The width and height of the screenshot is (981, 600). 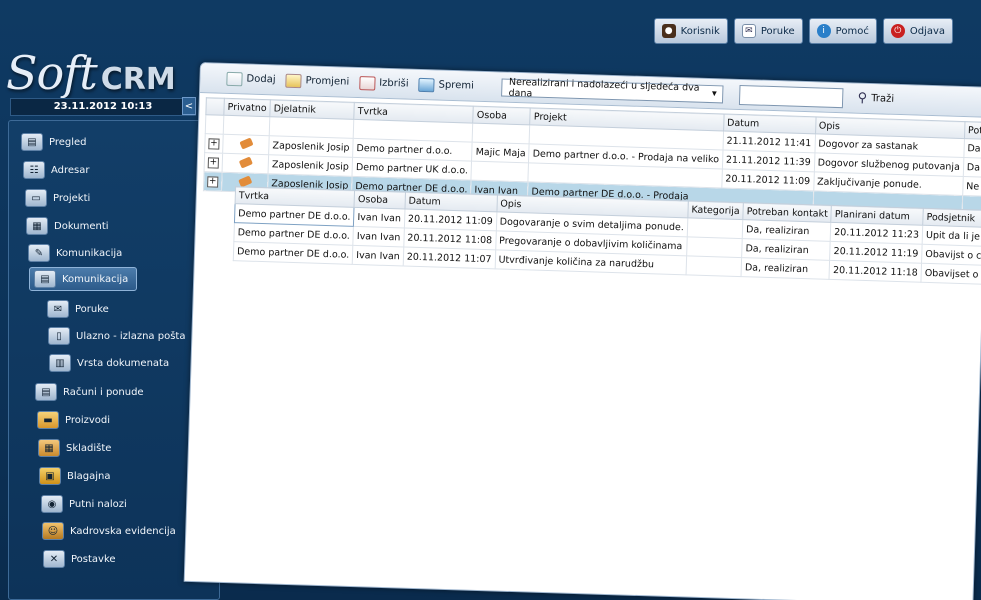 What do you see at coordinates (50, 476) in the screenshot?
I see `cash-register-icon: ▣` at bounding box center [50, 476].